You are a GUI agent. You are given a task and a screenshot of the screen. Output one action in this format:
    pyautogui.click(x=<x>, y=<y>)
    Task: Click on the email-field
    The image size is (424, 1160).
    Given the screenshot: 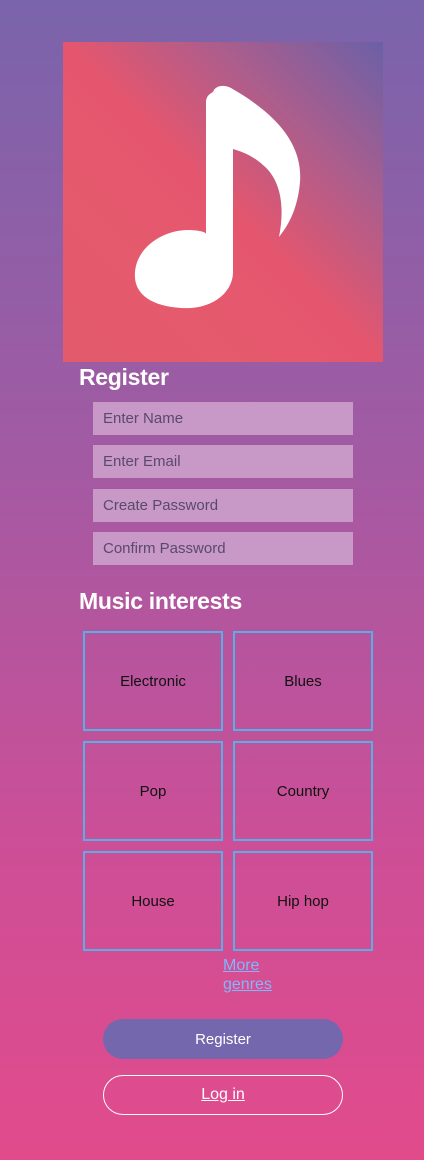 What is the action you would take?
    pyautogui.click(x=223, y=461)
    